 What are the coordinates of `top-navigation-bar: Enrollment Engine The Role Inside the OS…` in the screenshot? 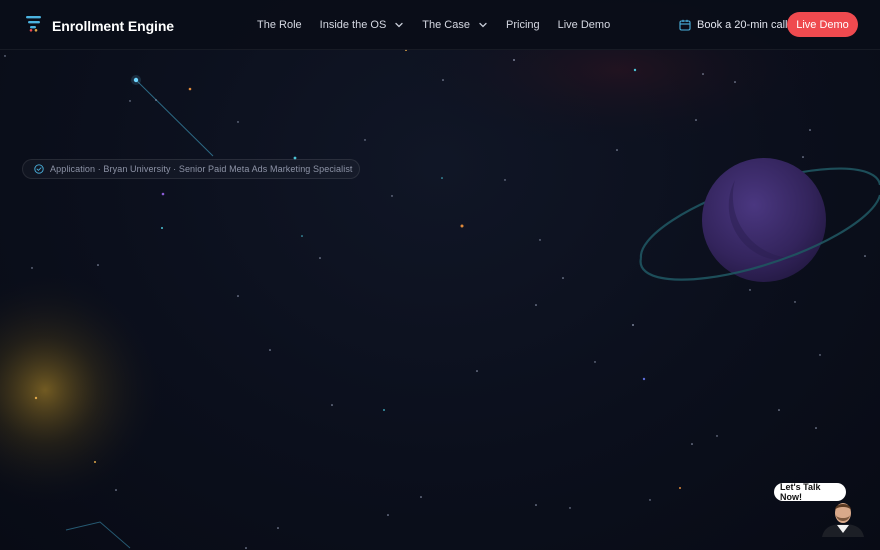 It's located at (440, 25).